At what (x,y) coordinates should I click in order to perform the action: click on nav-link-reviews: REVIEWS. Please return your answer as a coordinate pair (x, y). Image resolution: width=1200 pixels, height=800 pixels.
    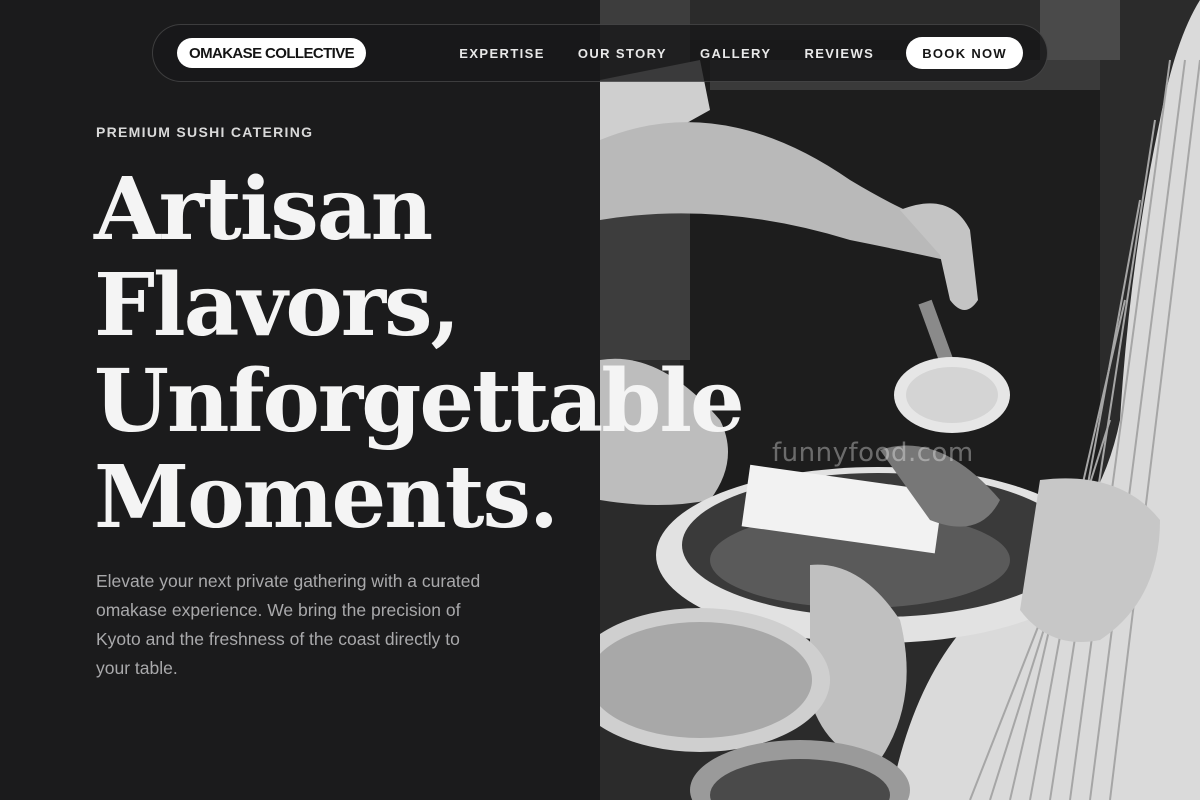
    Looking at the image, I should click on (839, 53).